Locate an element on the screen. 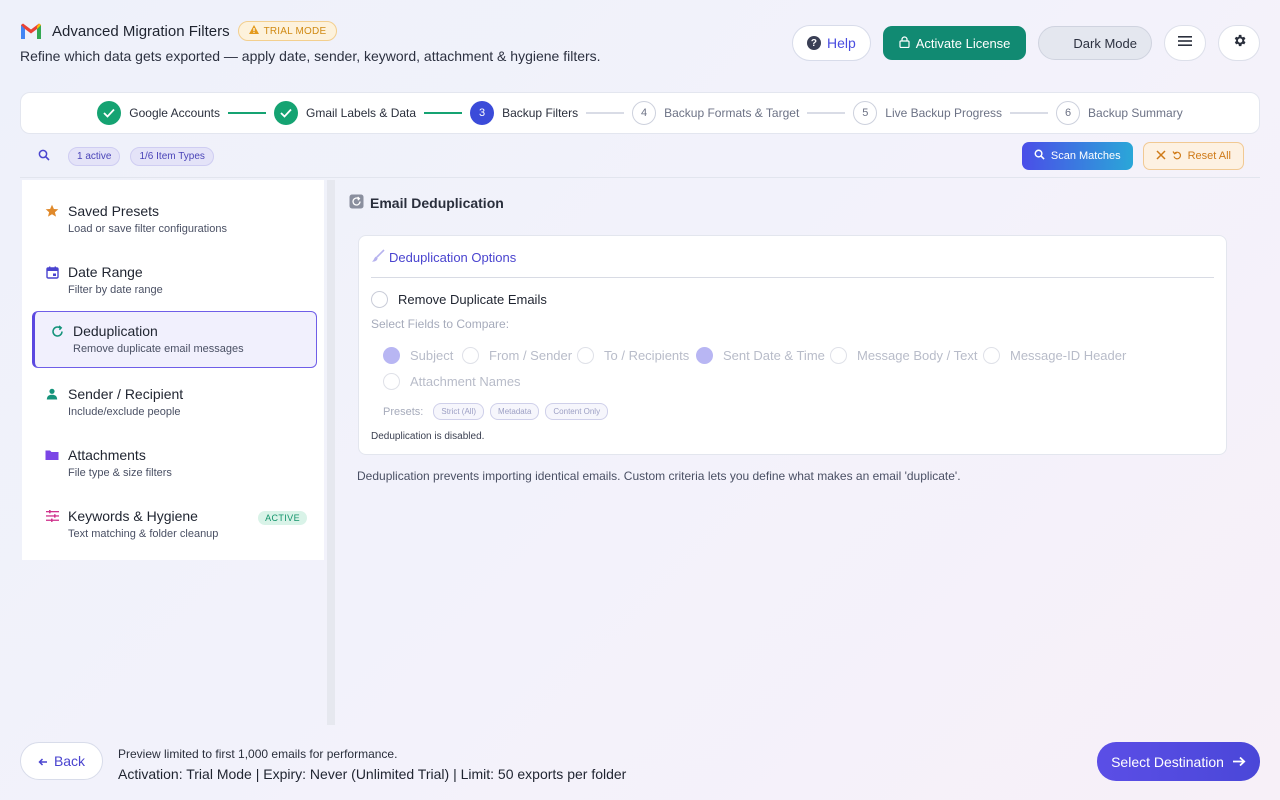  item-types-chip: 1/6 Item Types is located at coordinates (172, 156).